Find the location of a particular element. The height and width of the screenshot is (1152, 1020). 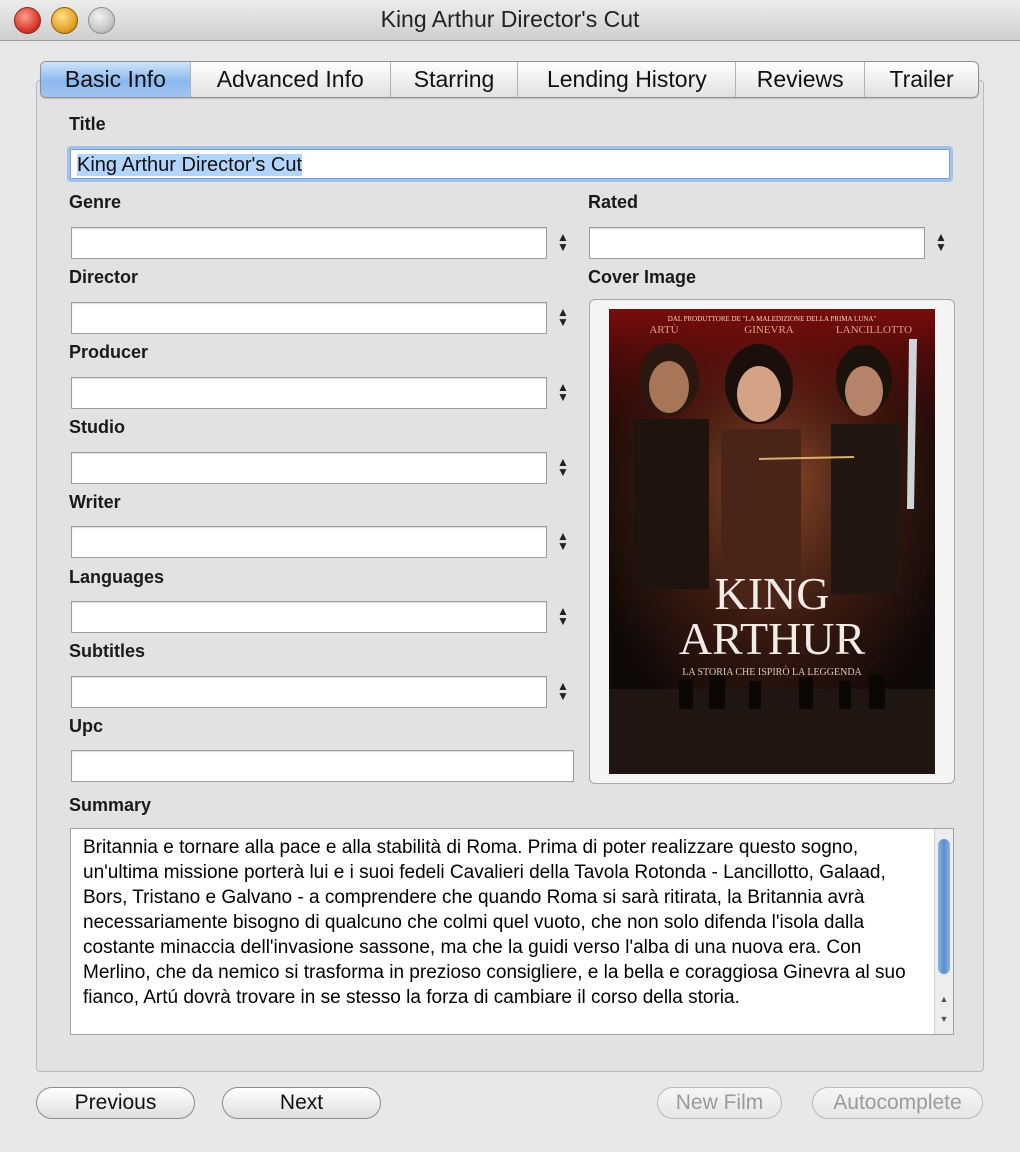

summary-scrollbar: ▲ ▼ is located at coordinates (943, 931).